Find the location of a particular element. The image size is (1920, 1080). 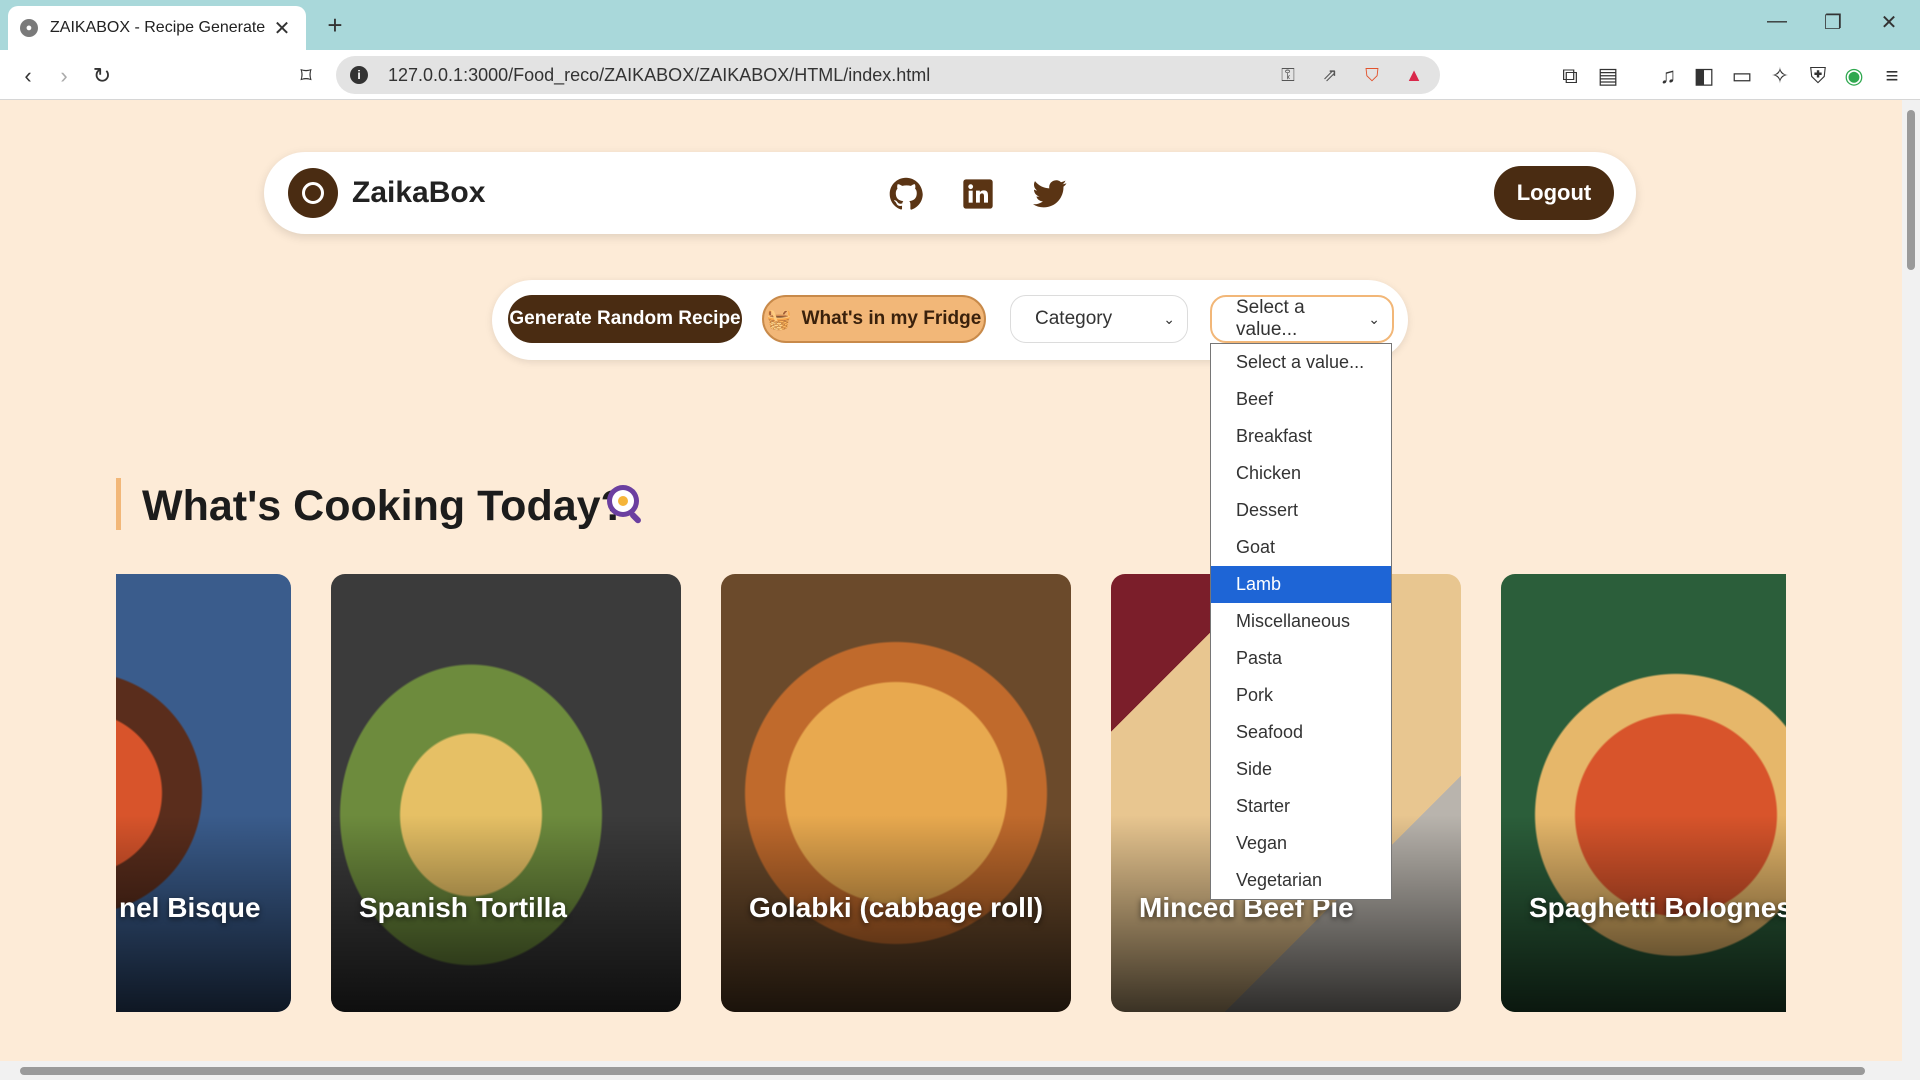

heading-accent-bar is located at coordinates (118, 504).